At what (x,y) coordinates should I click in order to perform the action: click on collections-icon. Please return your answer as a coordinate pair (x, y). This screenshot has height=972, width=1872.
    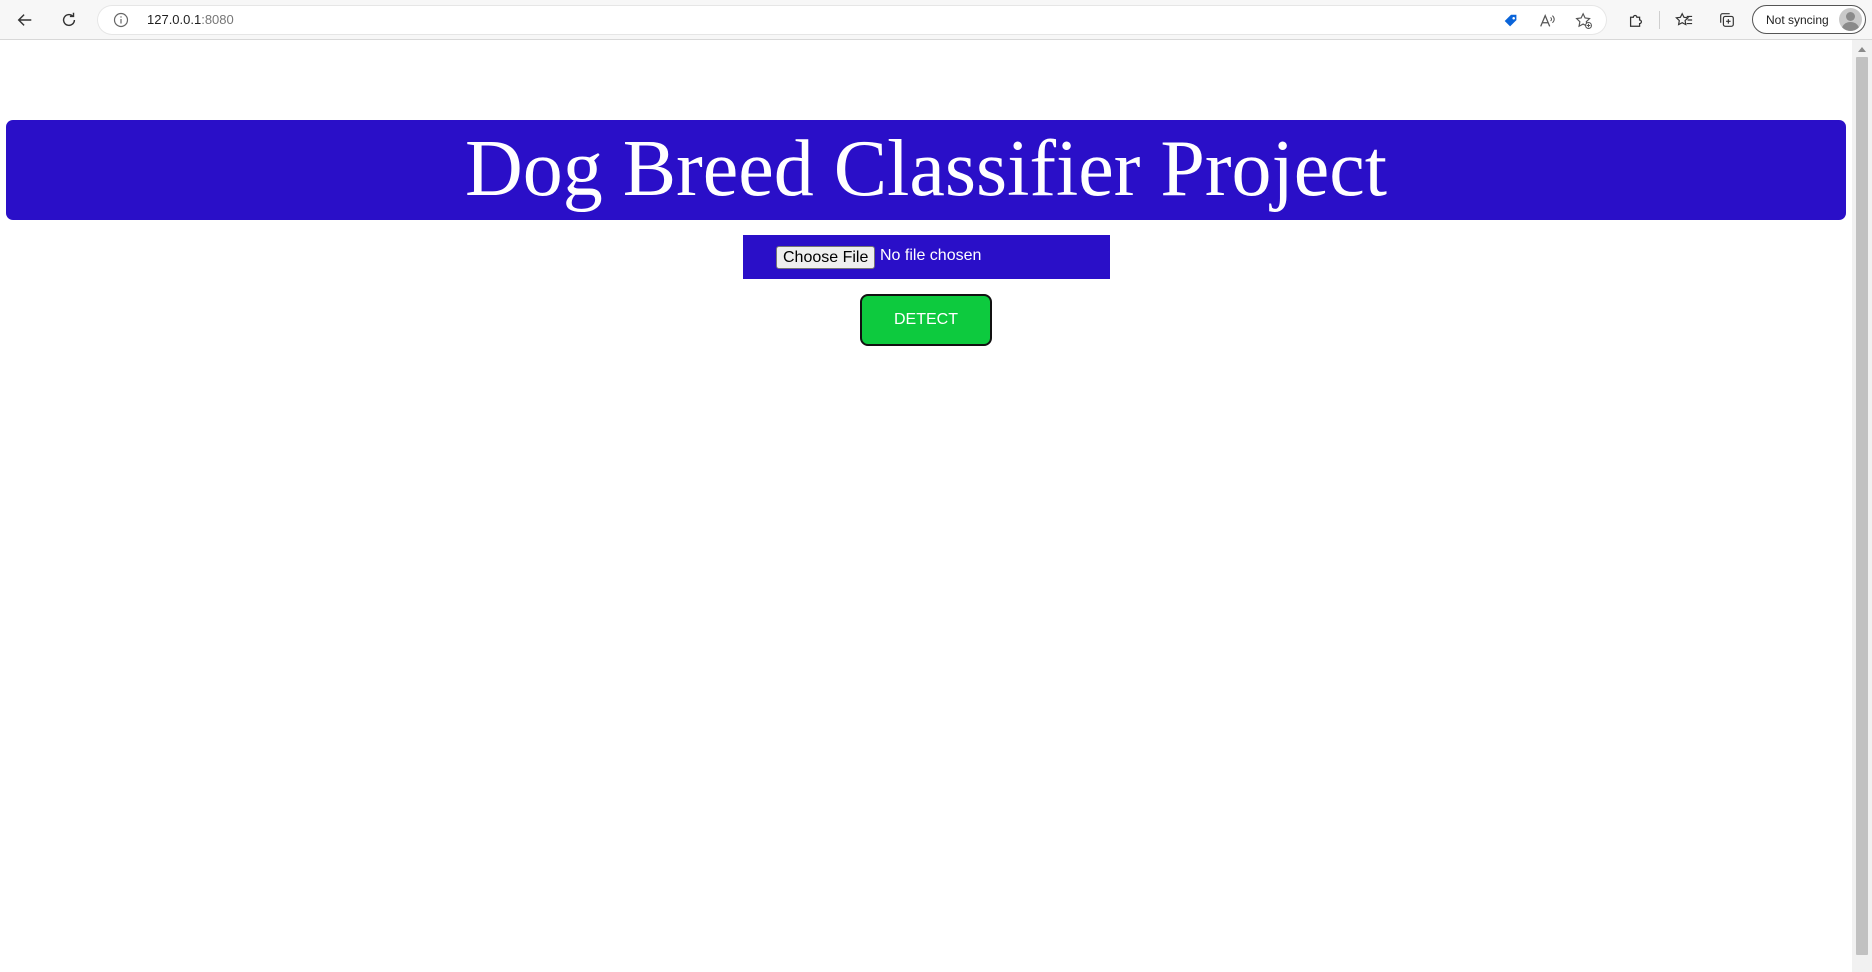
    Looking at the image, I should click on (1727, 20).